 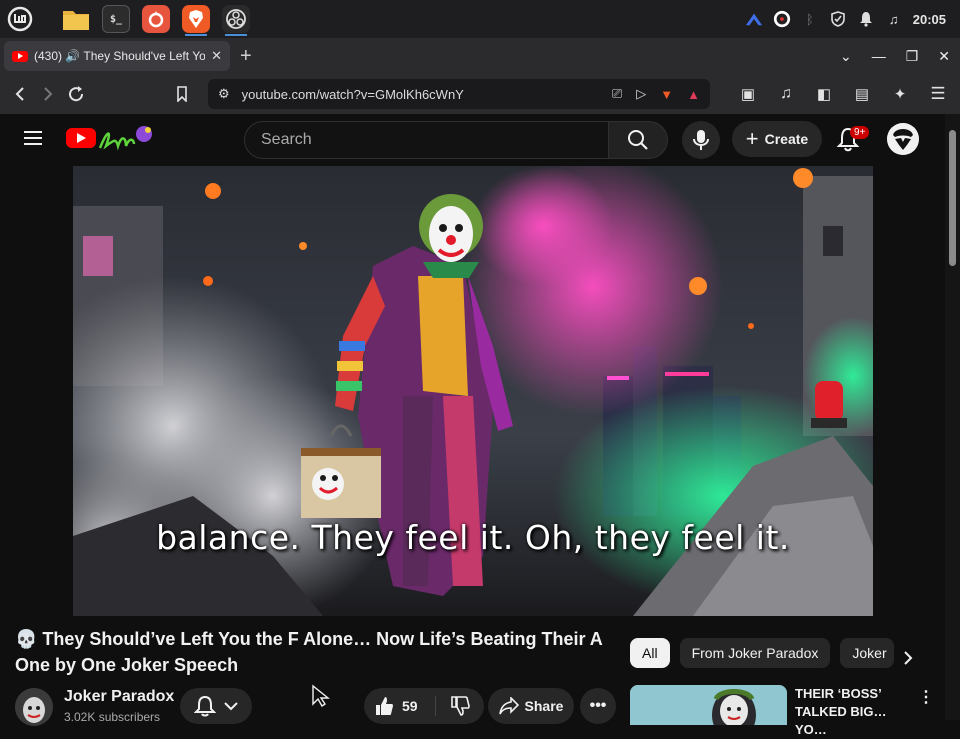 What do you see at coordinates (205, 706) in the screenshot?
I see `bell-icon` at bounding box center [205, 706].